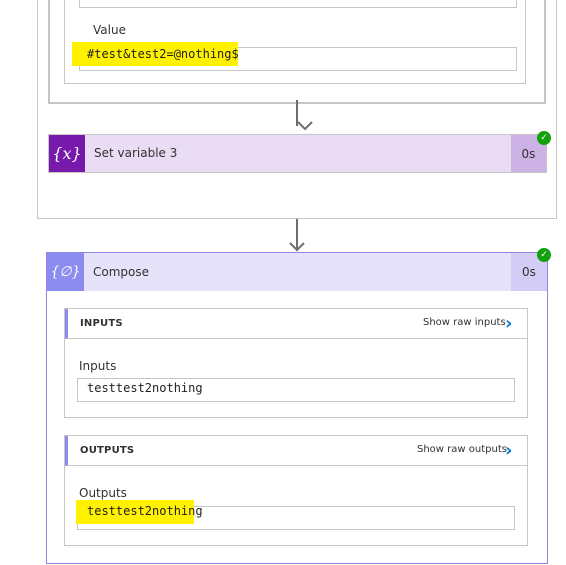 This screenshot has width=566, height=565. Describe the element at coordinates (107, 450) in the screenshot. I see `outputs-section-title: OUTPUTS` at that location.